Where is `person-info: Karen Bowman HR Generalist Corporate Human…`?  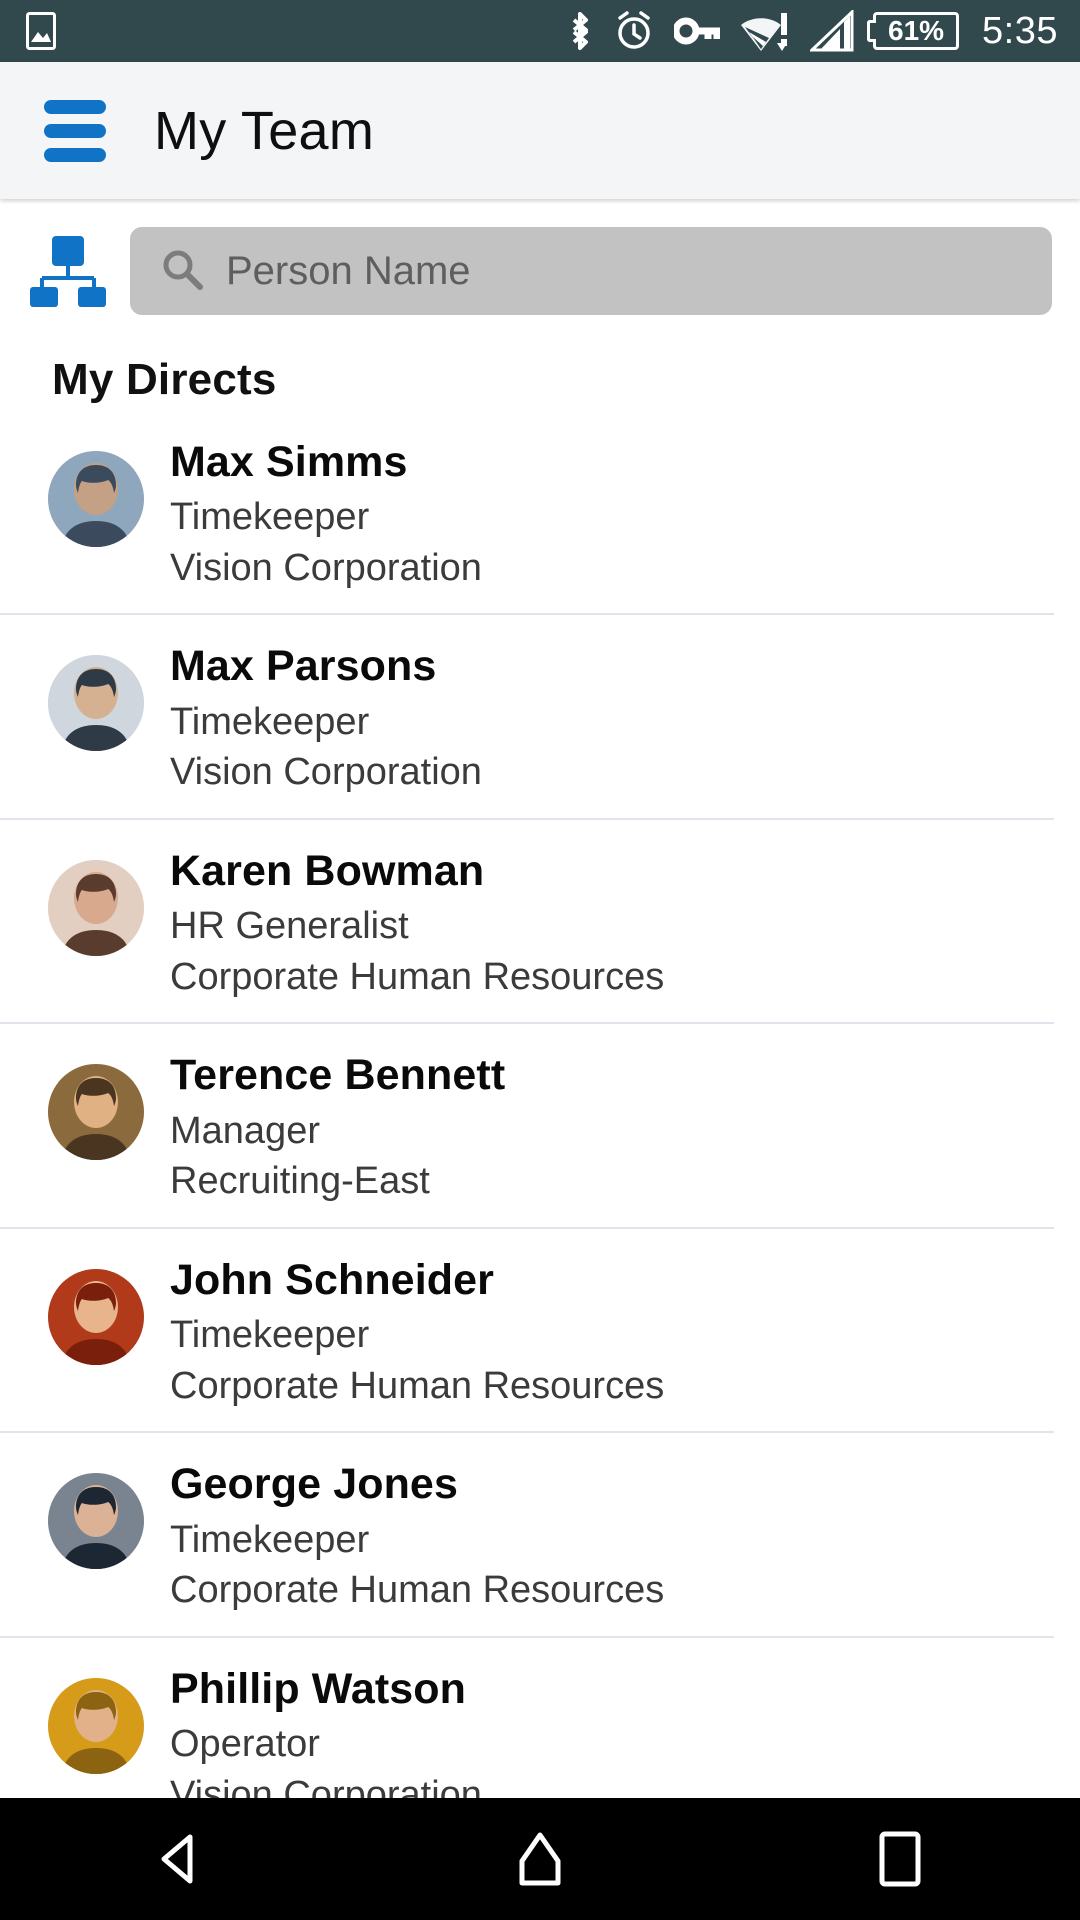 person-info: Karen Bowman HR Generalist Corporate Human… is located at coordinates (417, 922).